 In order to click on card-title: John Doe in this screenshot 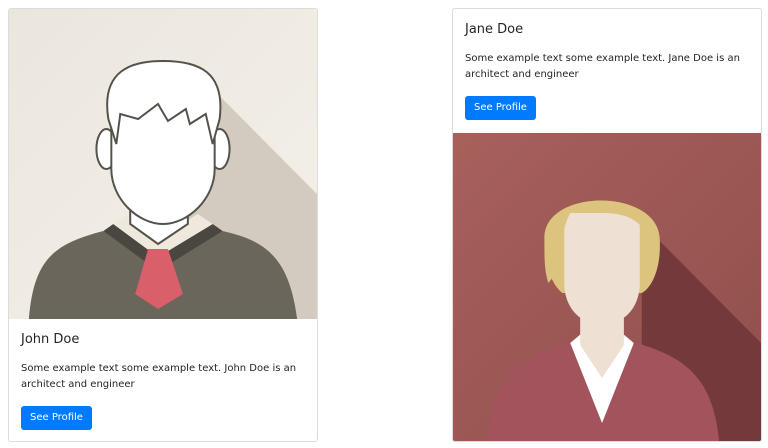, I will do `click(50, 339)`.